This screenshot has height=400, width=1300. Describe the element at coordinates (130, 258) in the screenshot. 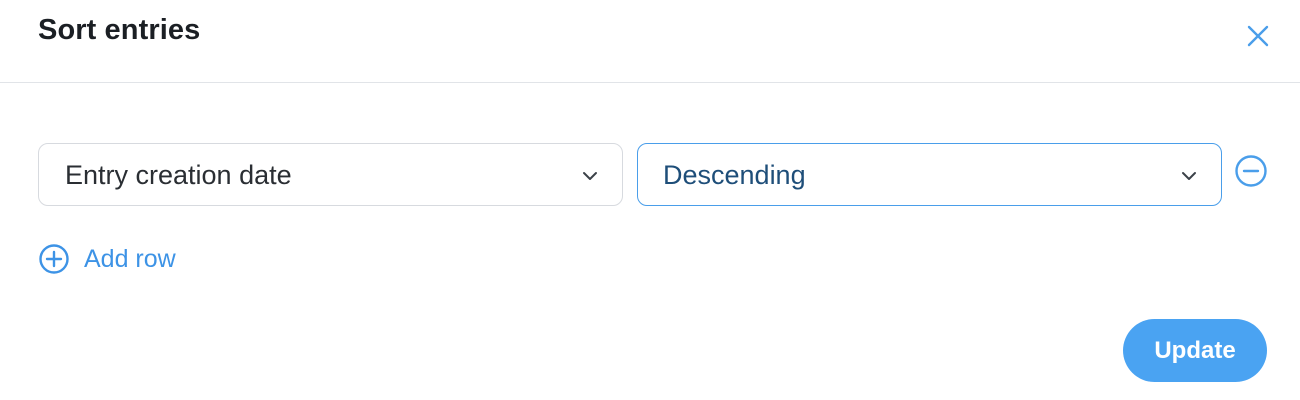

I see `add-row-label: Add row` at that location.